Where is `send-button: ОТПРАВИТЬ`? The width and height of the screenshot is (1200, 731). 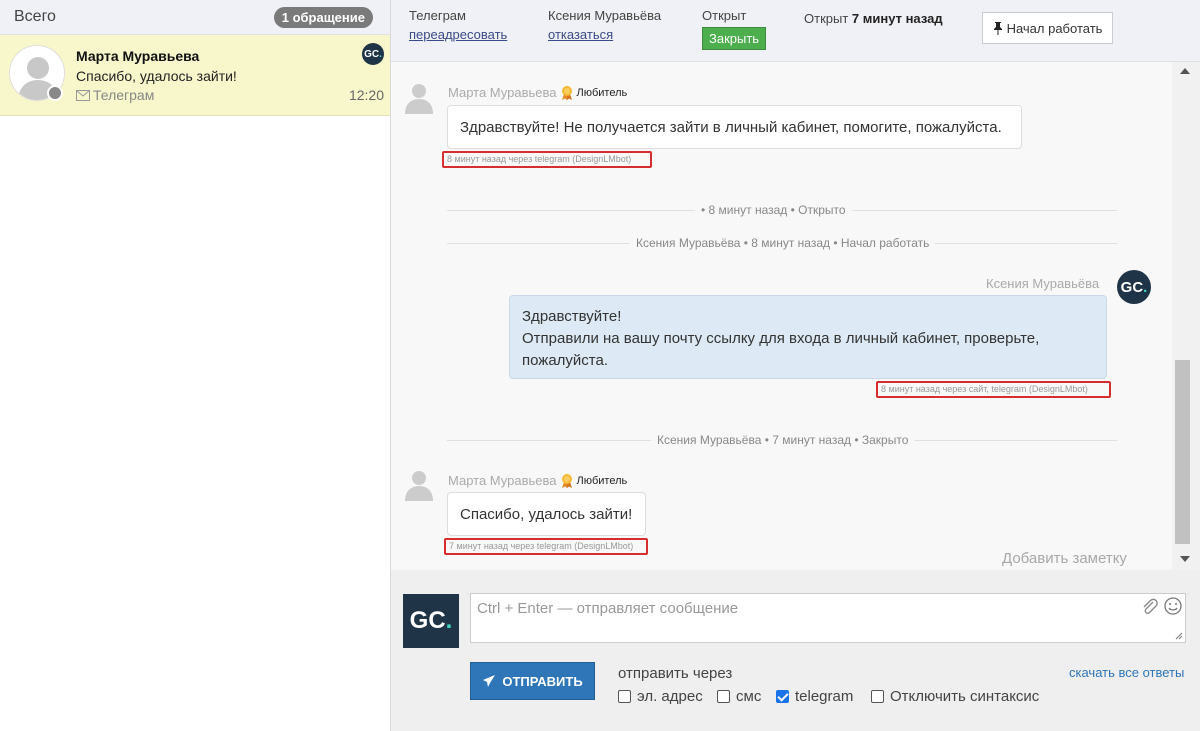
send-button: ОТПРАВИТЬ is located at coordinates (532, 681).